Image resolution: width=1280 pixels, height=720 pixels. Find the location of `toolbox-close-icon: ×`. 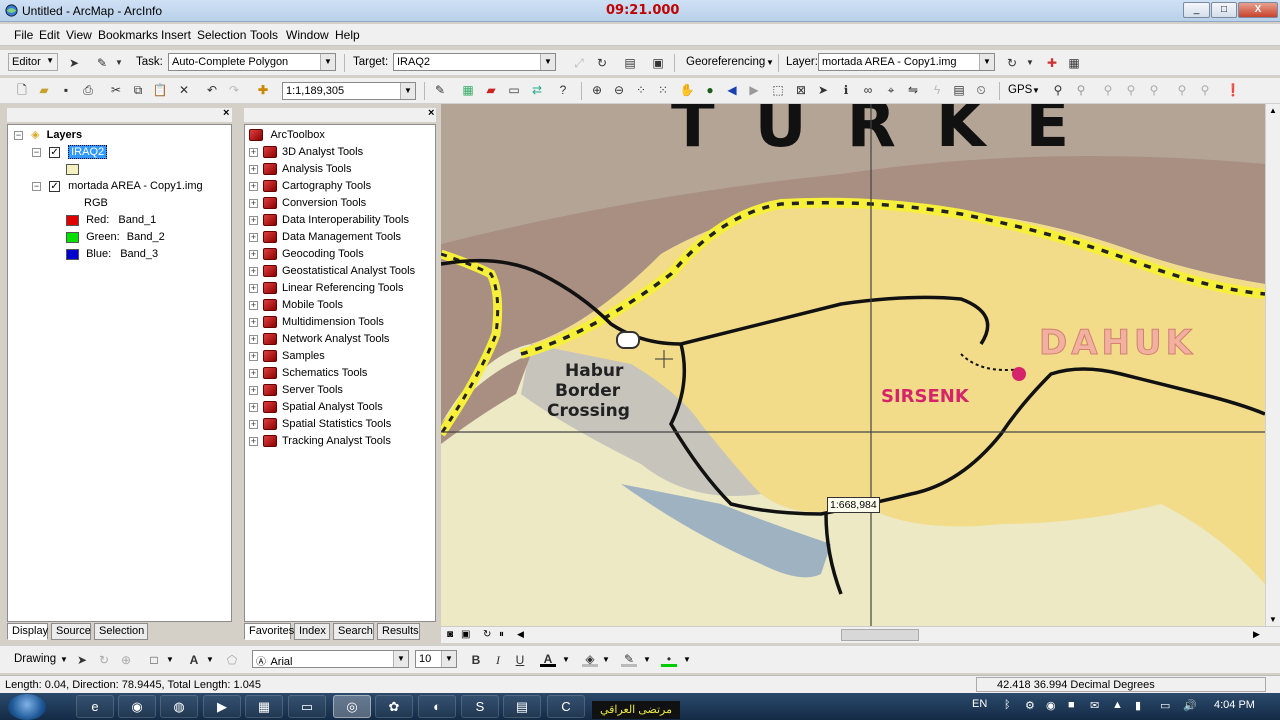

toolbox-close-icon: × is located at coordinates (431, 113).